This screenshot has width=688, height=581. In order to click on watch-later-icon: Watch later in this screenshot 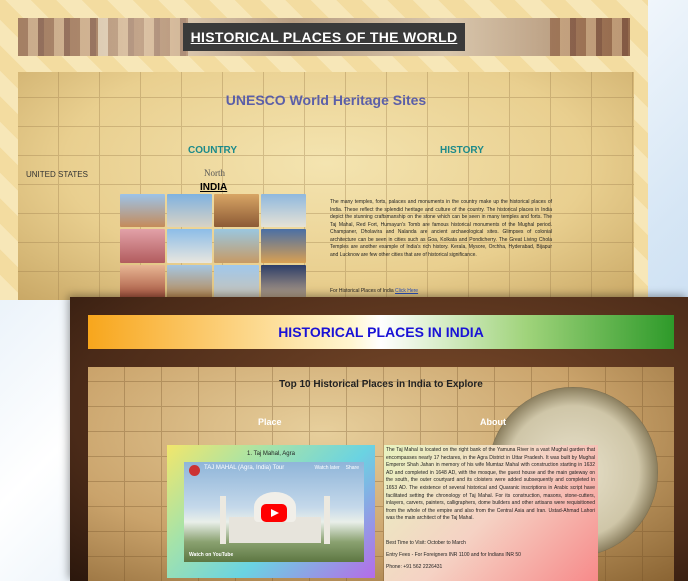, I will do `click(327, 468)`.